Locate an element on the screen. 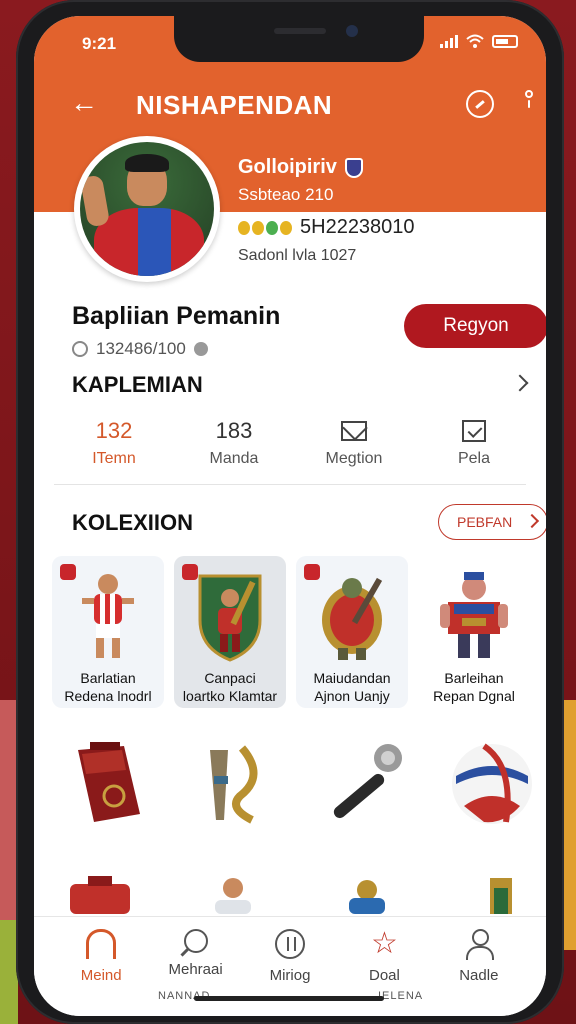 Image resolution: width=576 pixels, height=1024 pixels. tab-label: Megtion is located at coordinates (354, 458).